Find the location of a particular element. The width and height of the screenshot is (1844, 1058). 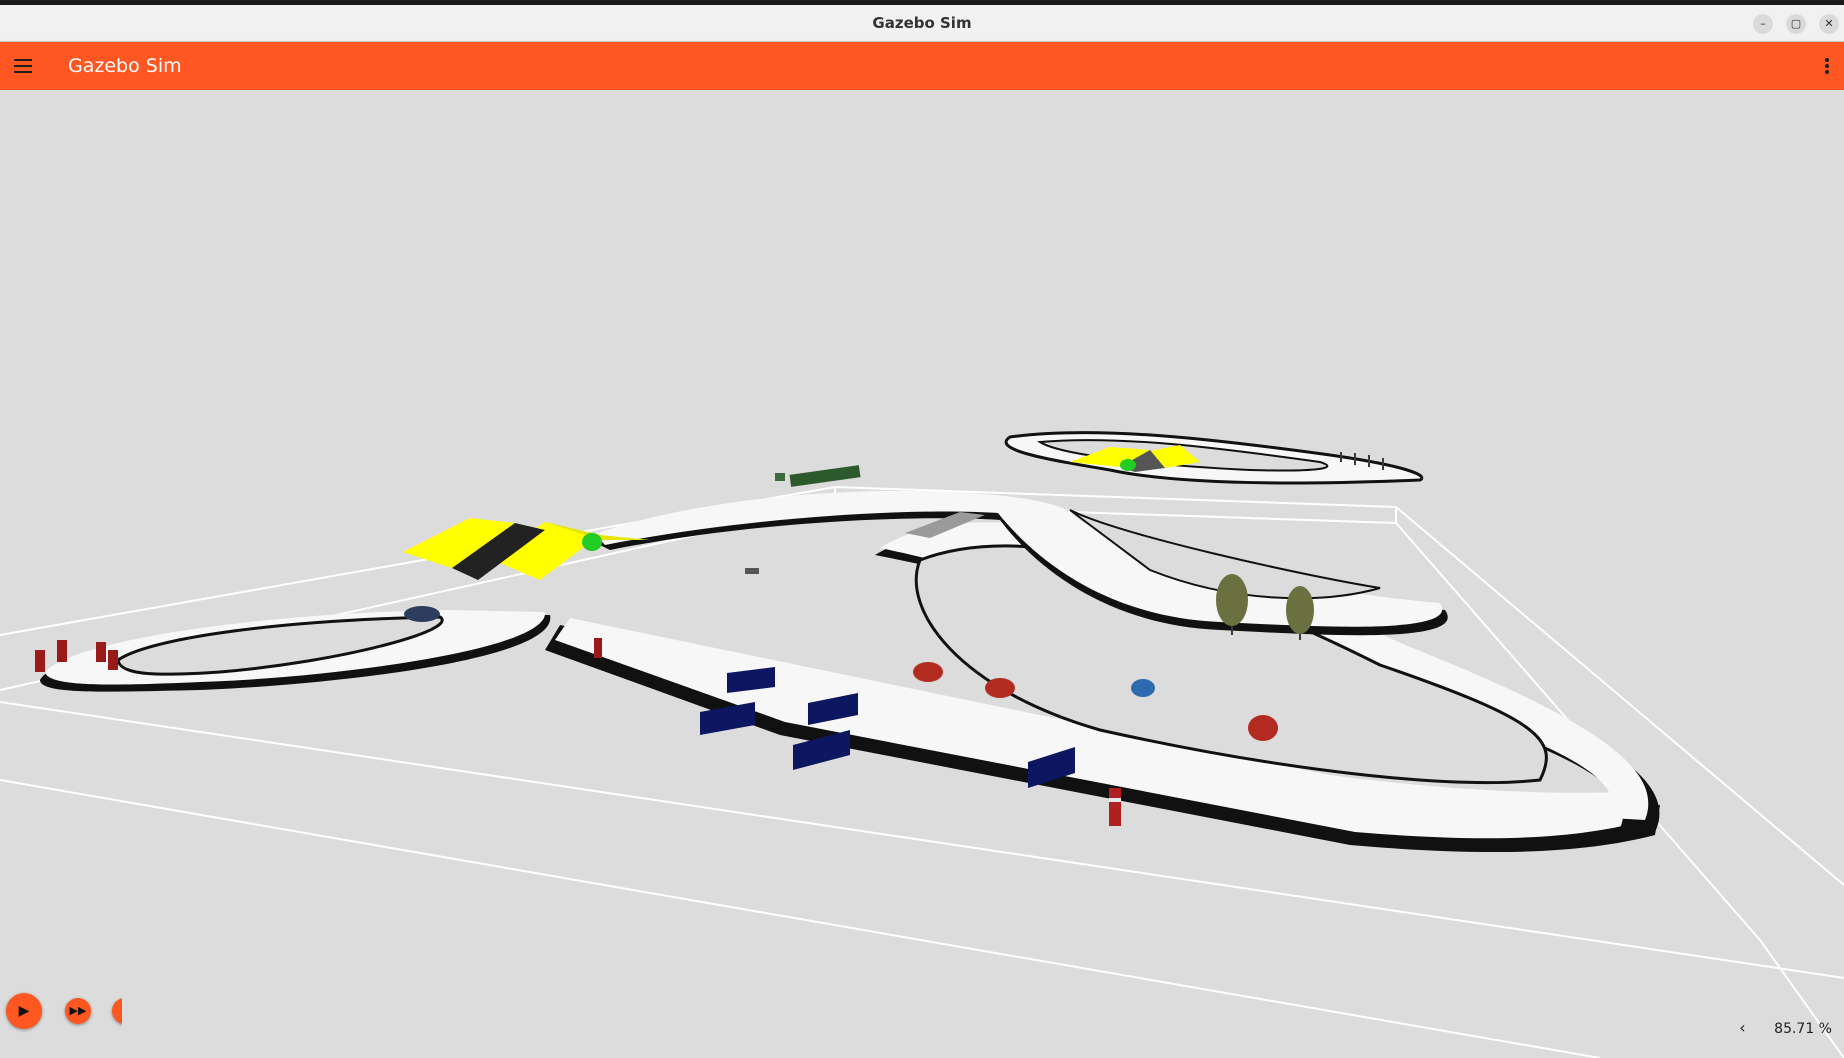

window-titlebar: Gazebo Sim – ▢ ✕ is located at coordinates (922, 23).